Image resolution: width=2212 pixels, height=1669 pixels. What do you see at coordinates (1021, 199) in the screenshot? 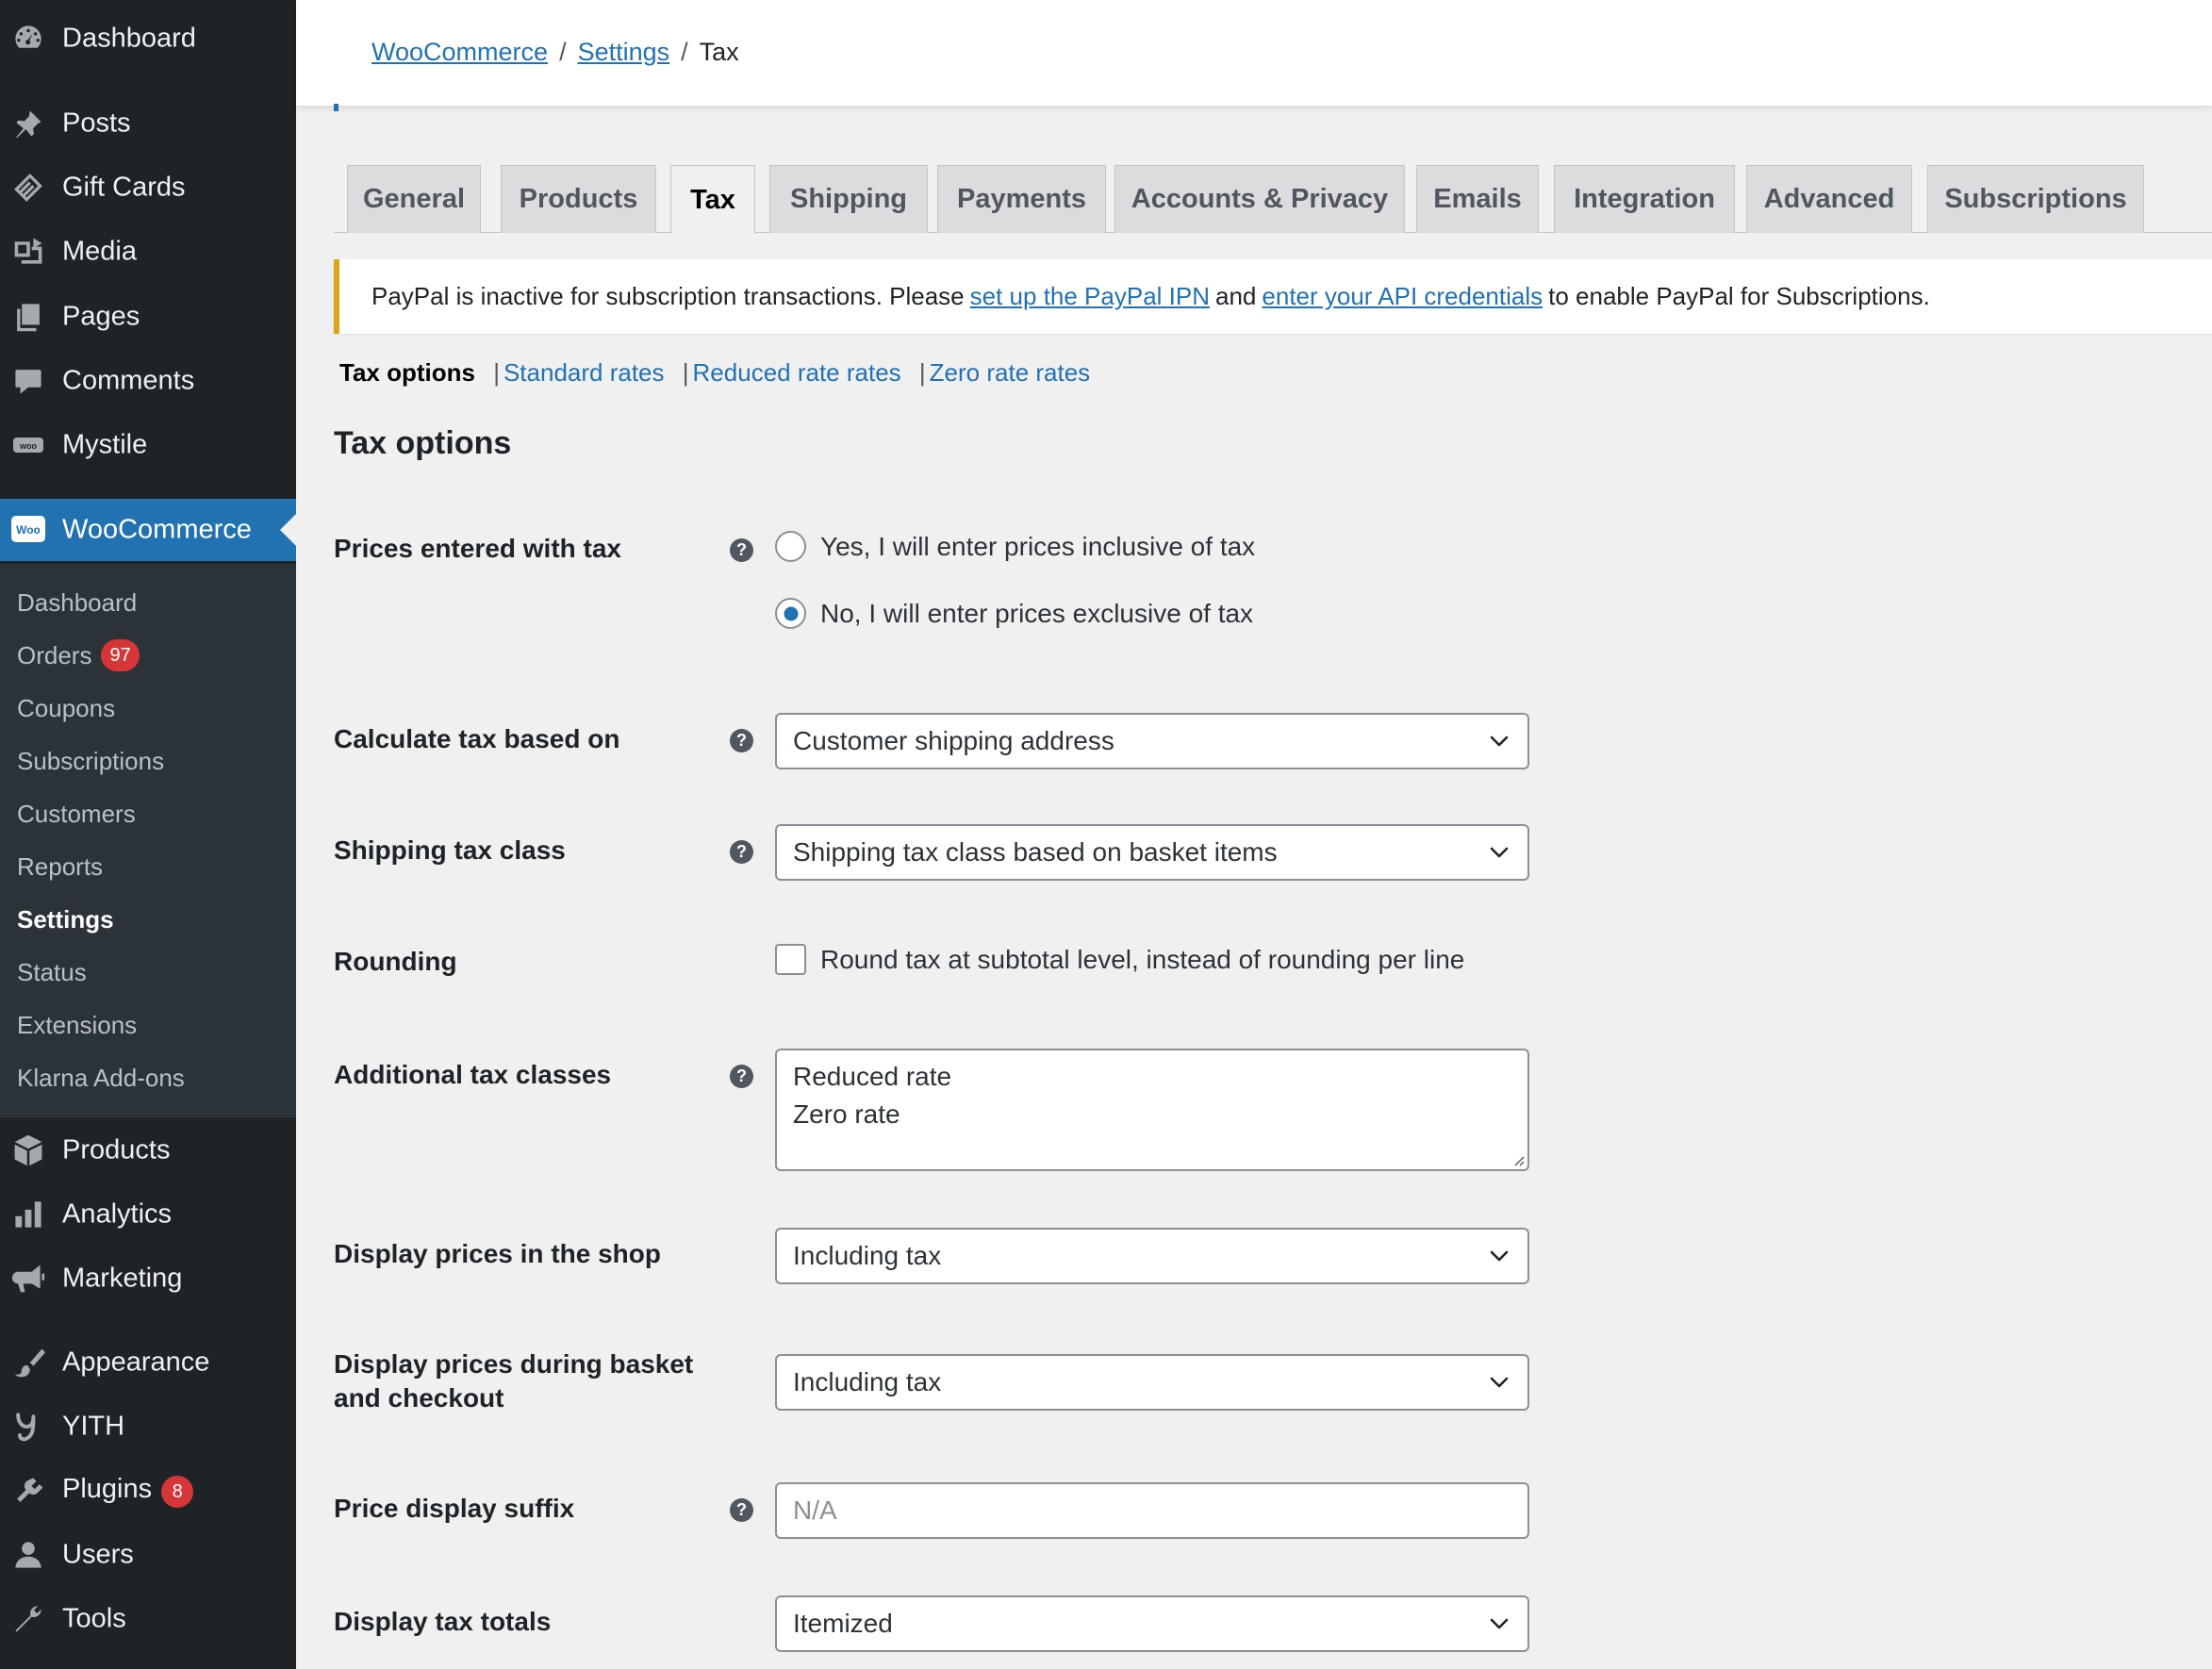
I see `tab-payments: Payments` at bounding box center [1021, 199].